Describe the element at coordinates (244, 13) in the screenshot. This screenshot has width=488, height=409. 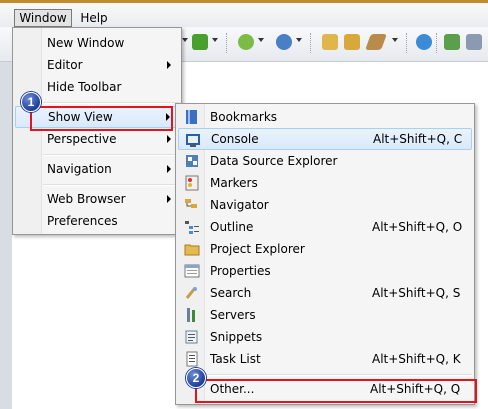
I see `menu-bar: Window Help` at that location.